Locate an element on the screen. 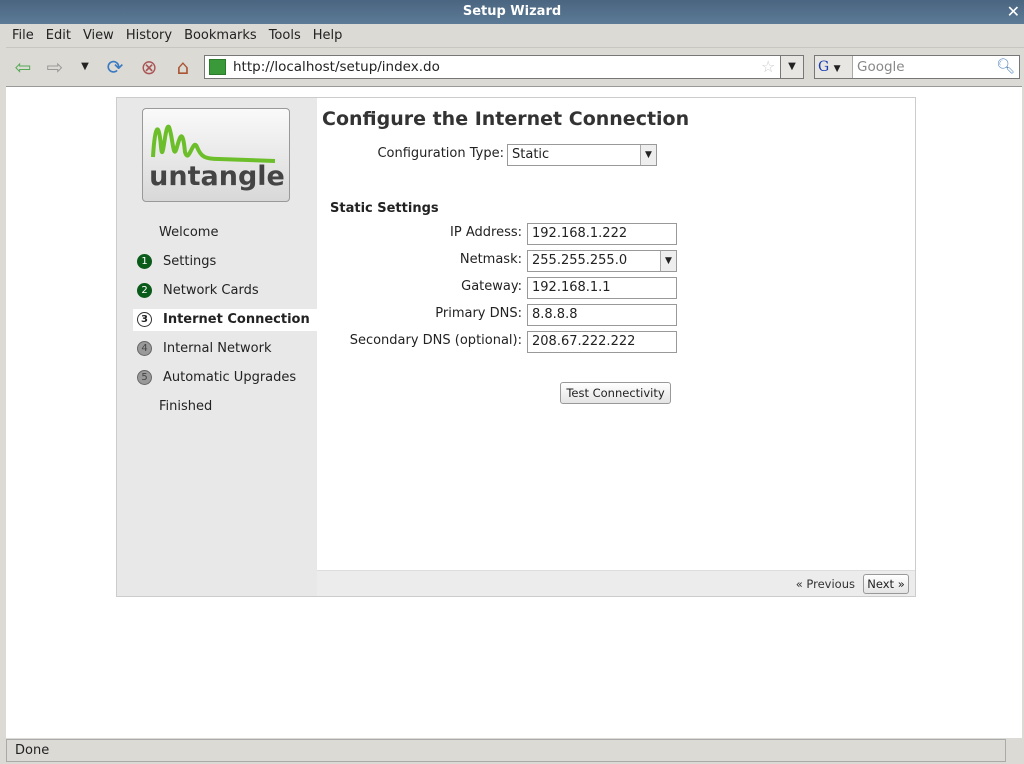 The width and height of the screenshot is (1024, 764). primary-dns-input: 8.8.8.8 is located at coordinates (602, 315).